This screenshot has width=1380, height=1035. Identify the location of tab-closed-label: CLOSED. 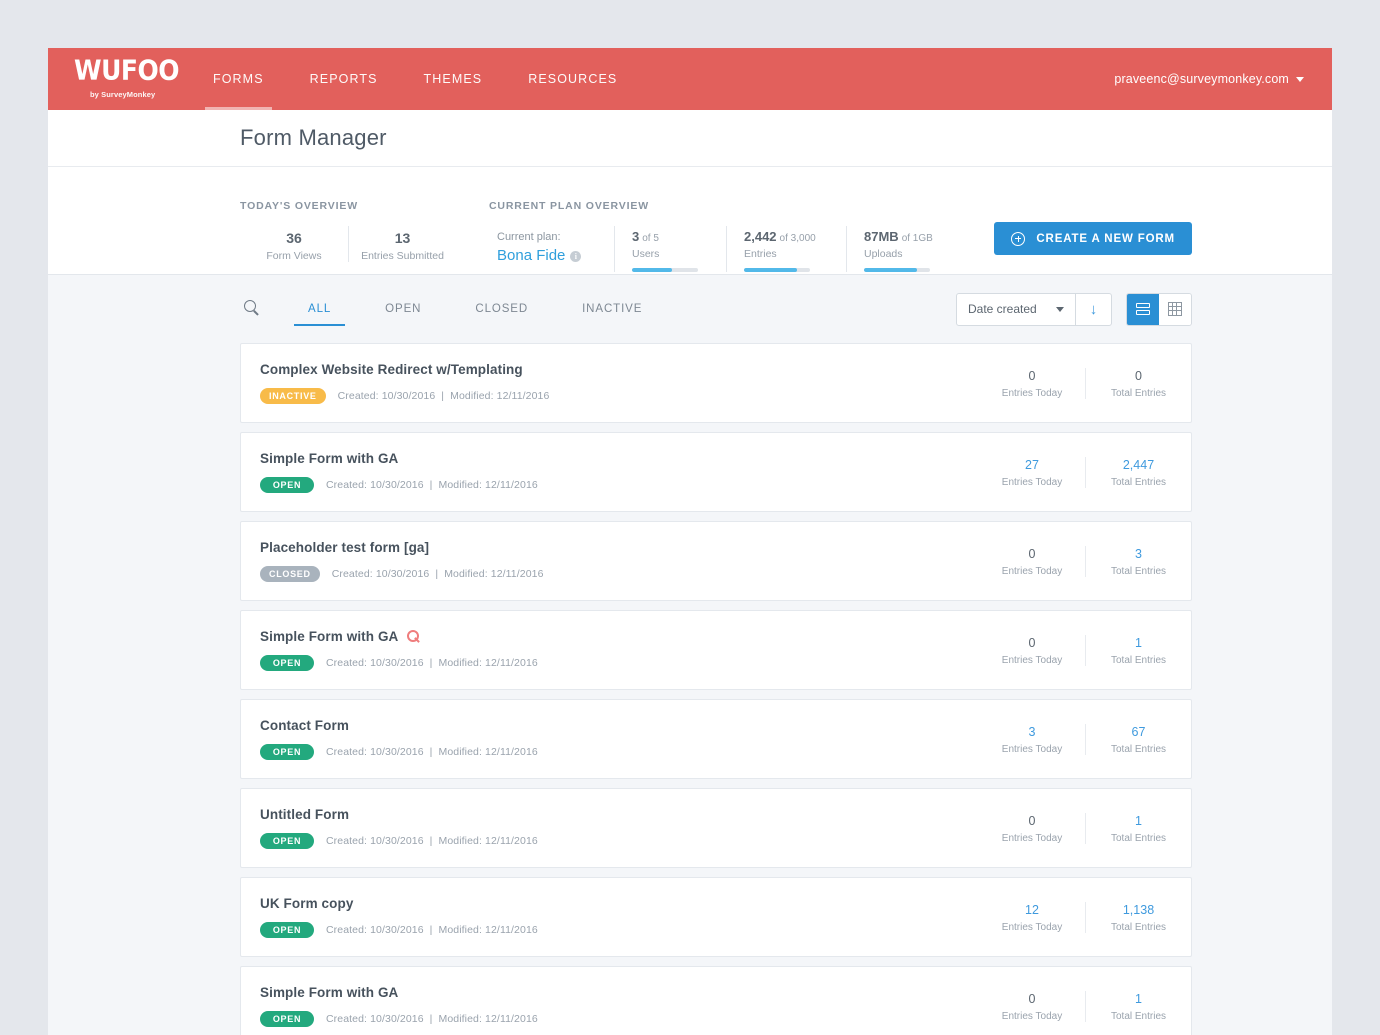
(502, 309).